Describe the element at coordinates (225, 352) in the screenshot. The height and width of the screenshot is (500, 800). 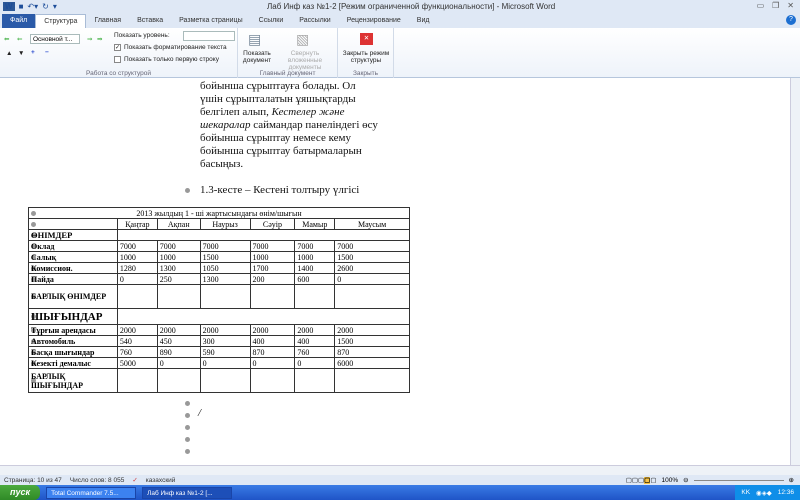
I see `table-cell: 590` at that location.